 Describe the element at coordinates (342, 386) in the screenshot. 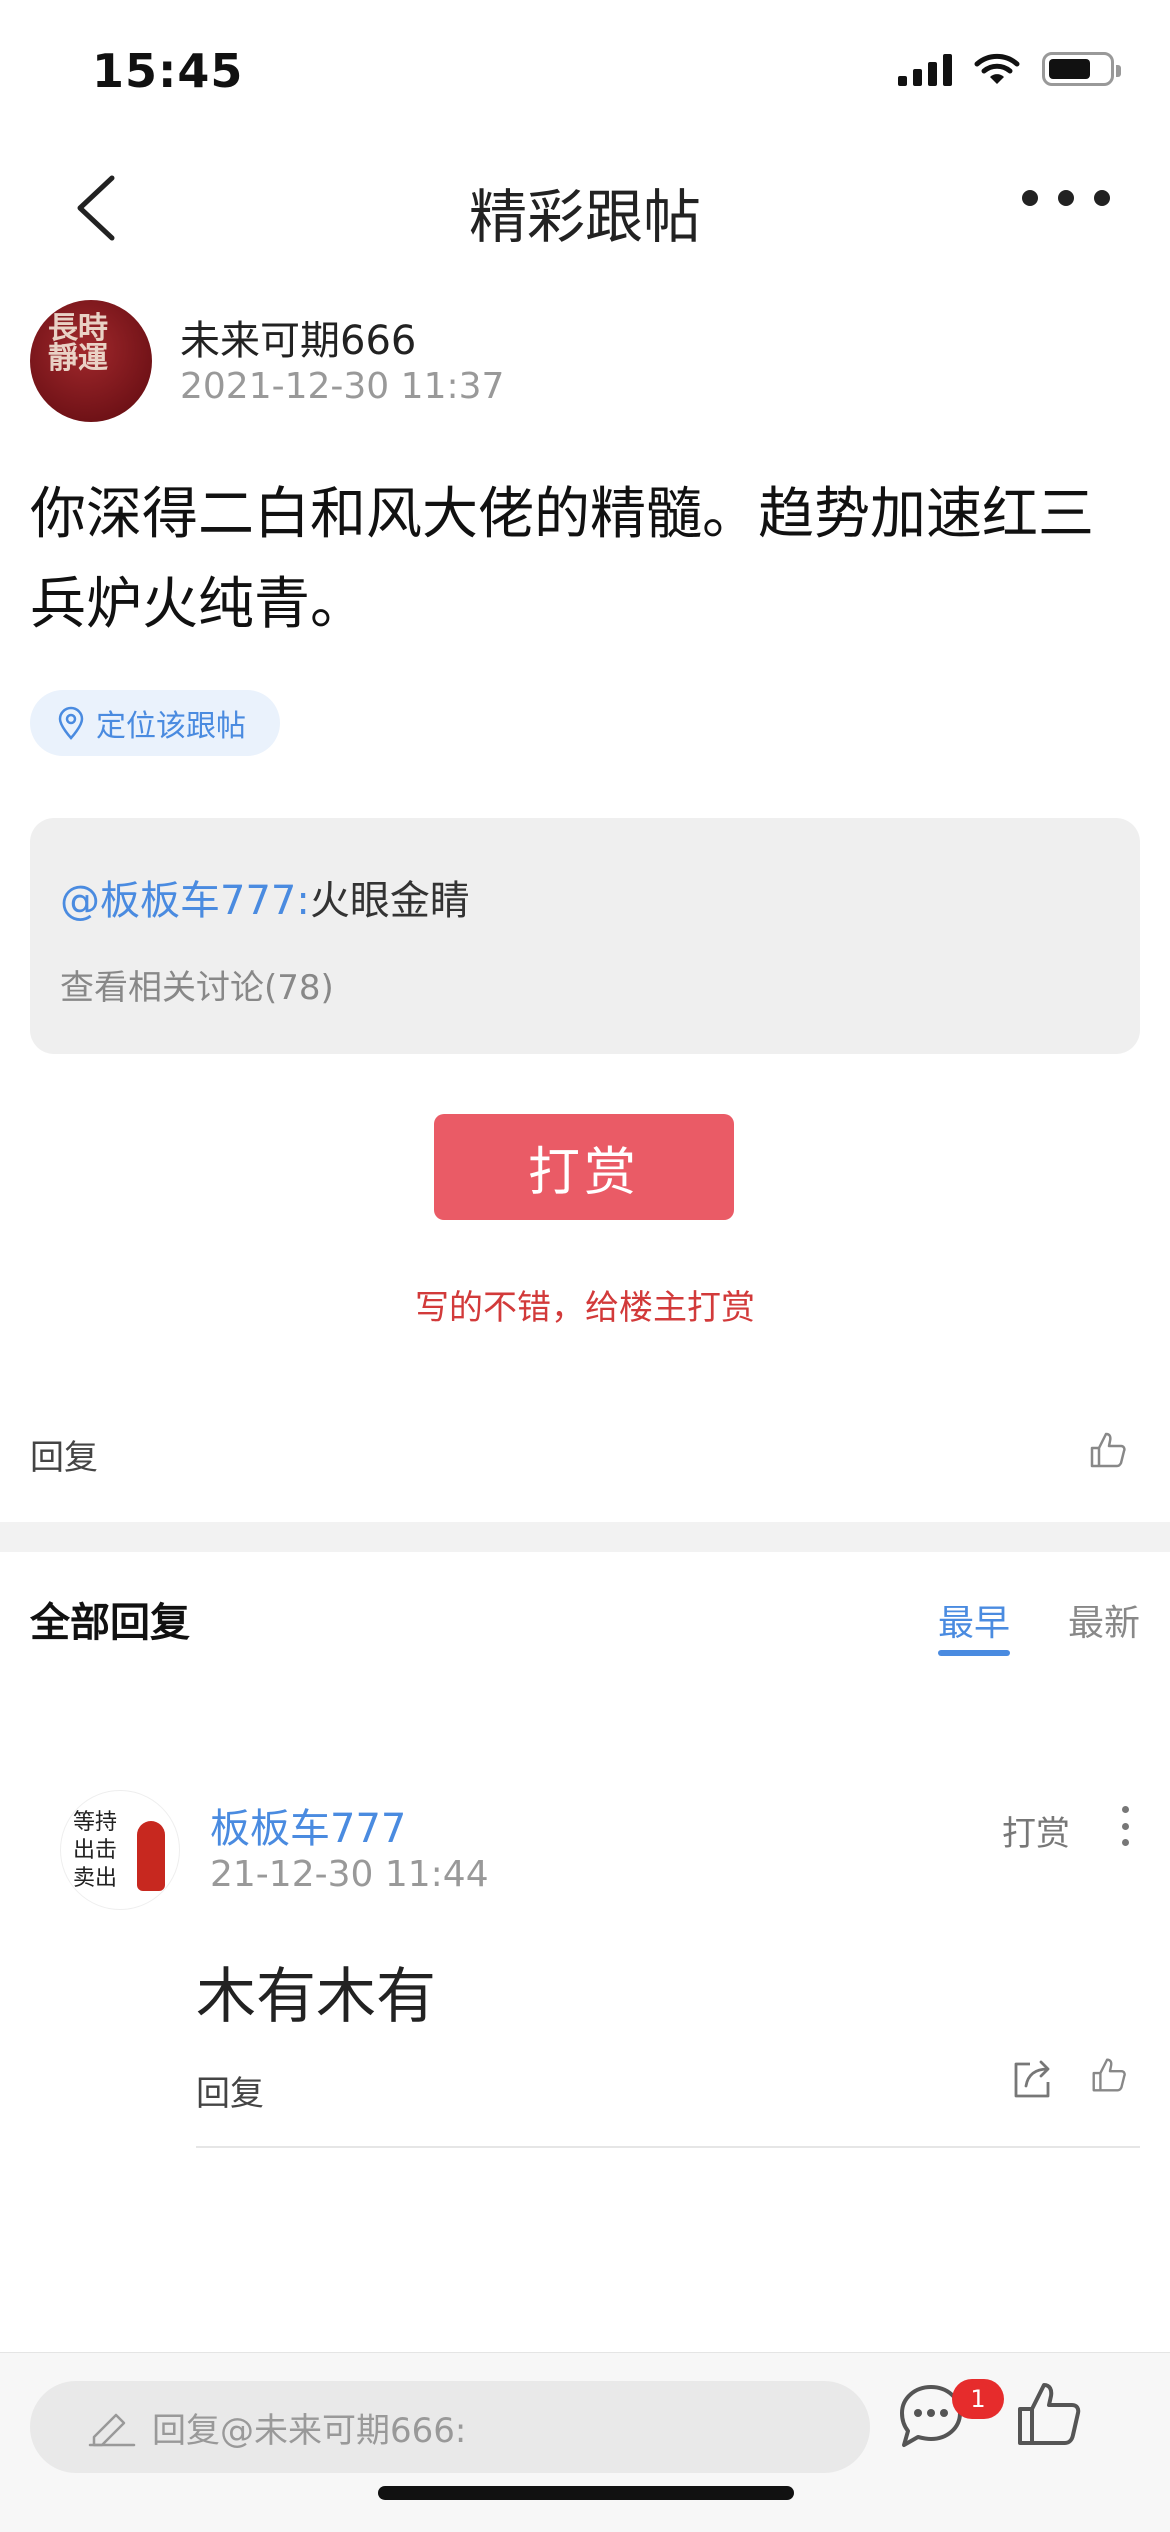

I see `post-timestamp: 2021-12-30 11:37` at that location.